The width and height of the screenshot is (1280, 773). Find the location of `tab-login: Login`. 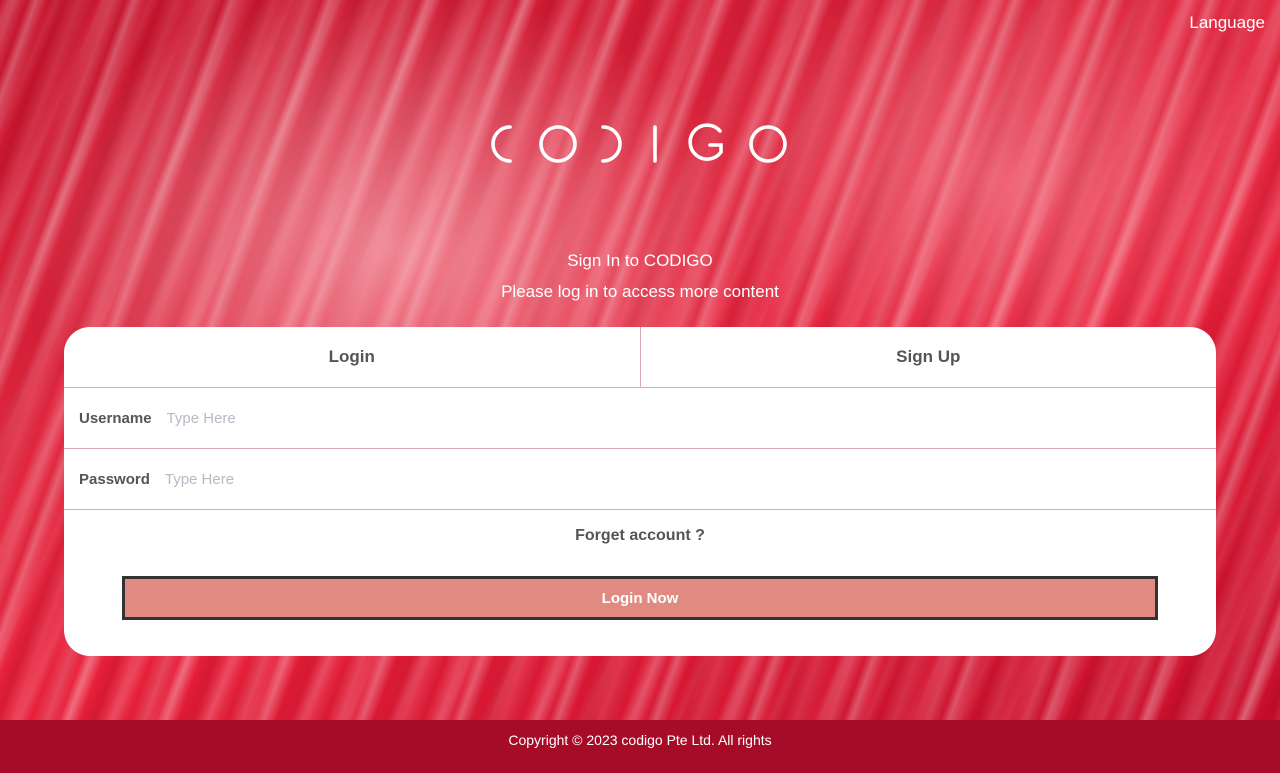

tab-login: Login is located at coordinates (352, 357).